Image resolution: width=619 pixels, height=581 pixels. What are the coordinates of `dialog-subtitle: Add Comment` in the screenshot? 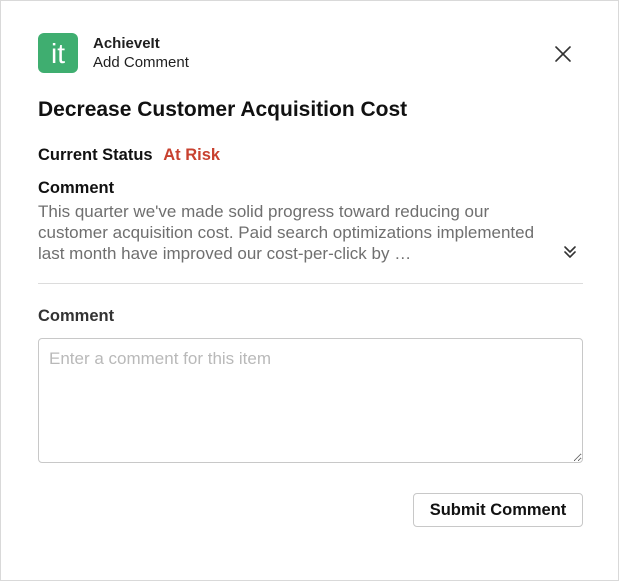 It's located at (141, 62).